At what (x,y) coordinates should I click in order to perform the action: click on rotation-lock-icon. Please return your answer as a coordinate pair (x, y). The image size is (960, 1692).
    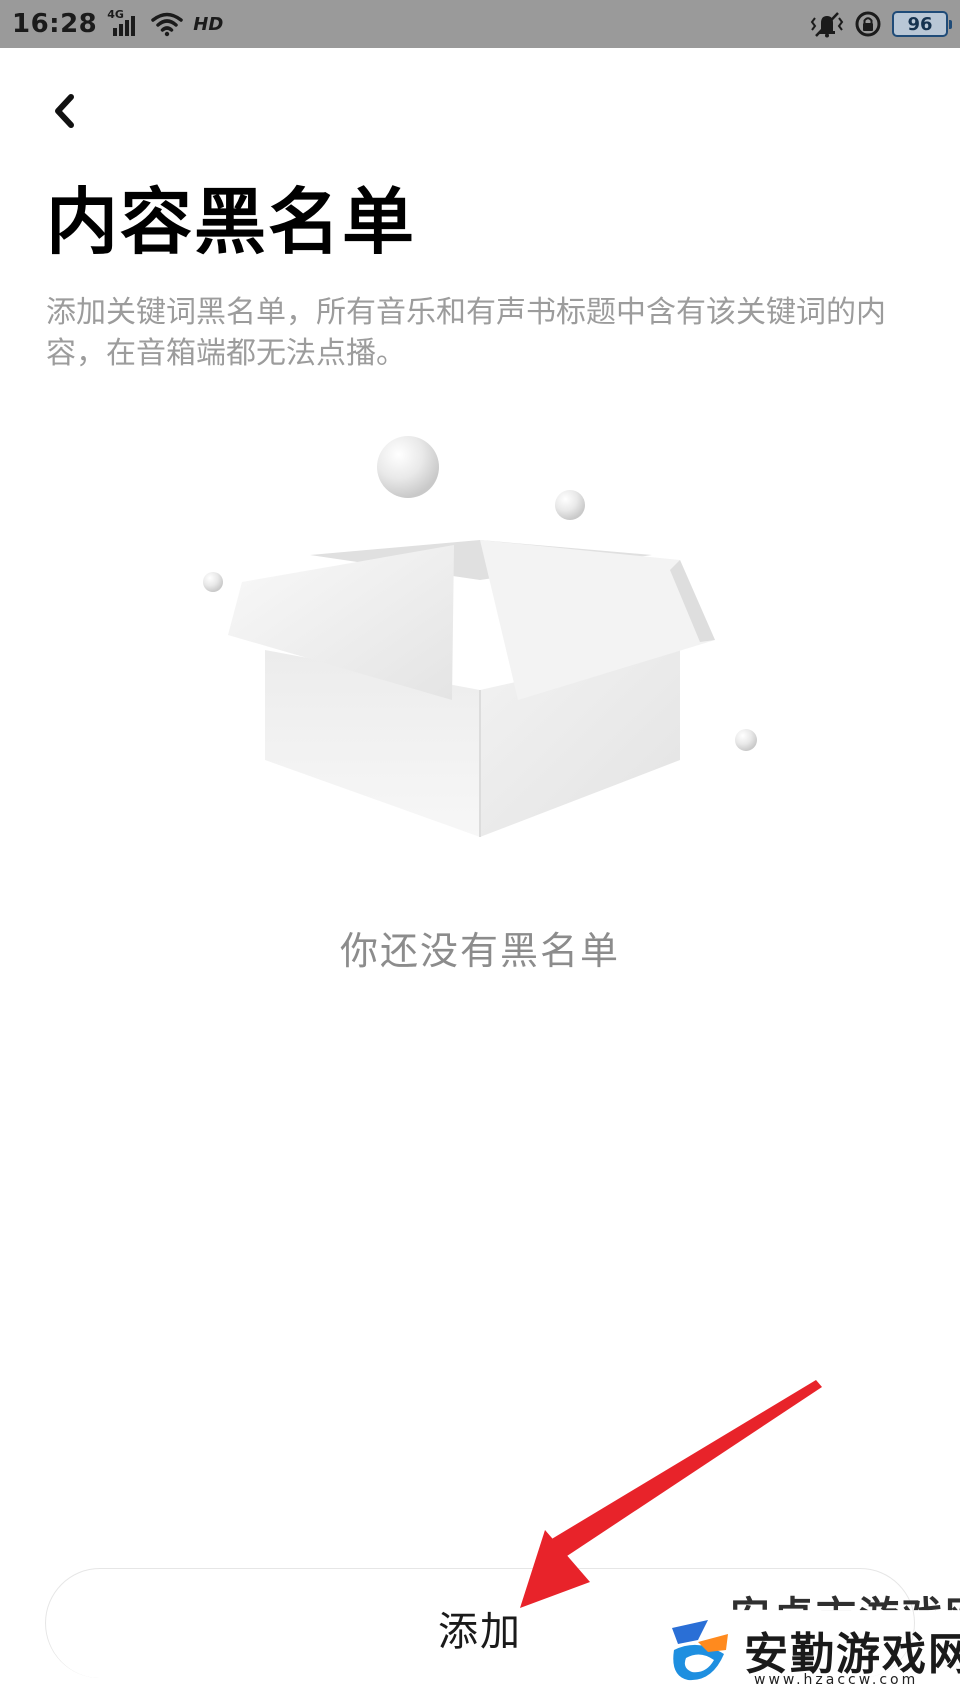
    Looking at the image, I should click on (868, 24).